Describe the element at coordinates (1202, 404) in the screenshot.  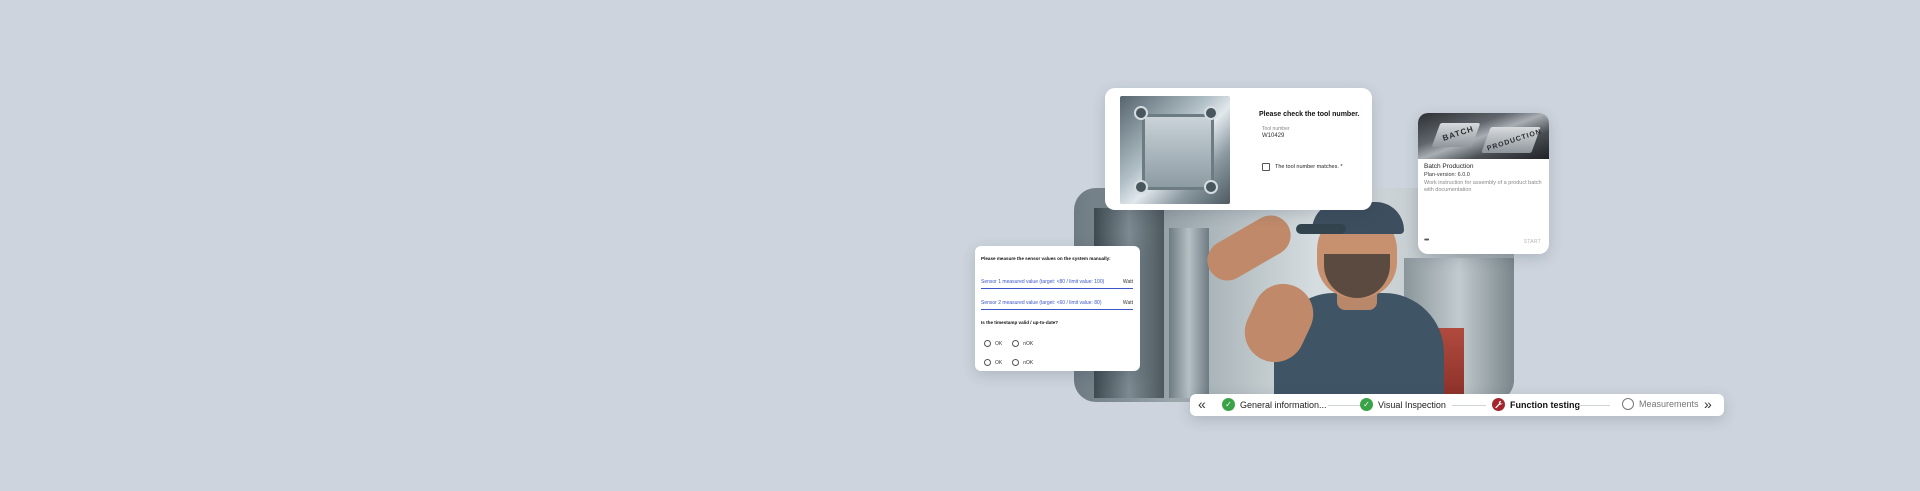
I see `previous-step-icon: «` at that location.